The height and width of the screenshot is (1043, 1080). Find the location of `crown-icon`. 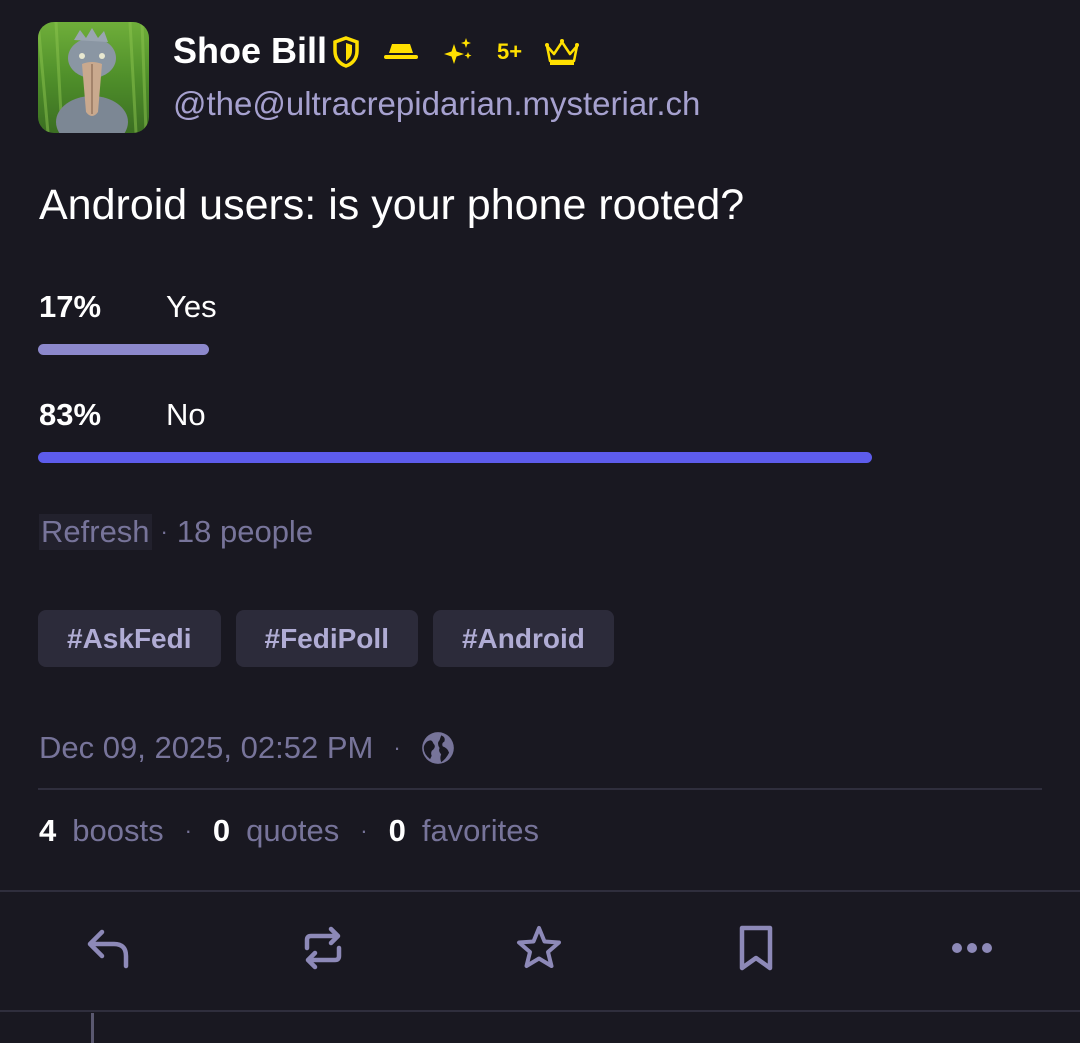

crown-icon is located at coordinates (562, 52).